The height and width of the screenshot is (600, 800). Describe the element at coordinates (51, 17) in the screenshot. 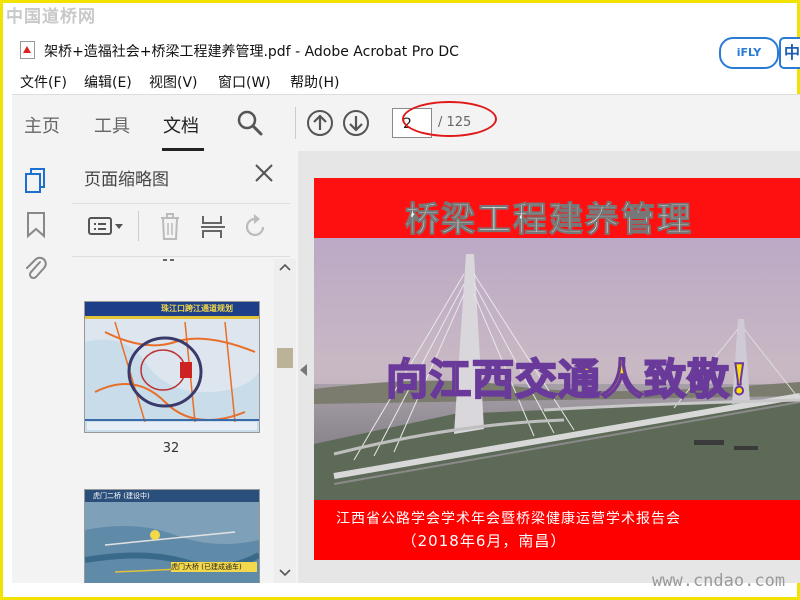

I see `site-watermark-top: 中国道桥网` at that location.